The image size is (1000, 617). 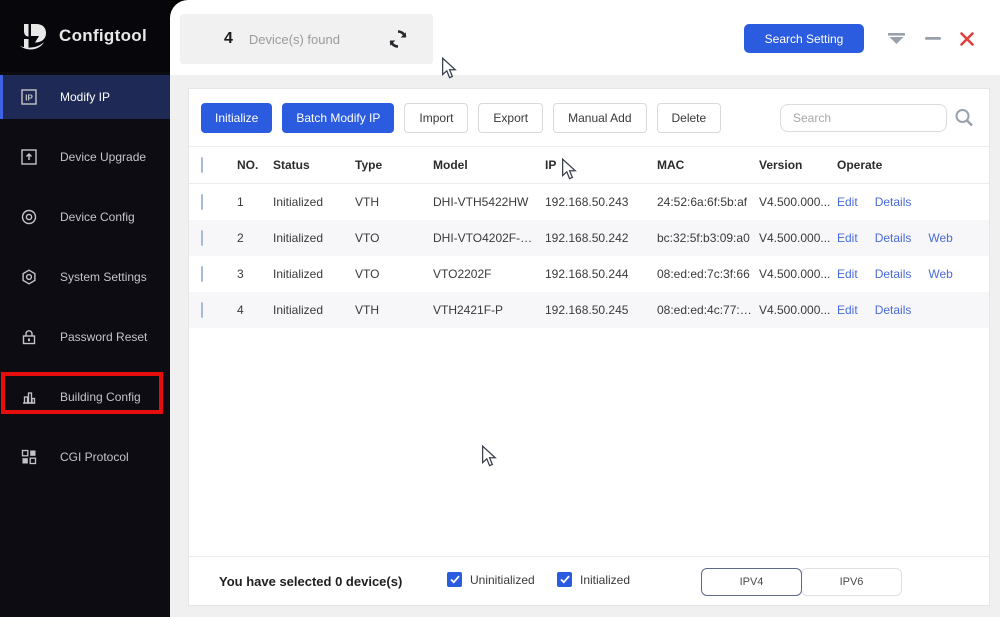 I want to click on password-reset-icon, so click(x=29, y=337).